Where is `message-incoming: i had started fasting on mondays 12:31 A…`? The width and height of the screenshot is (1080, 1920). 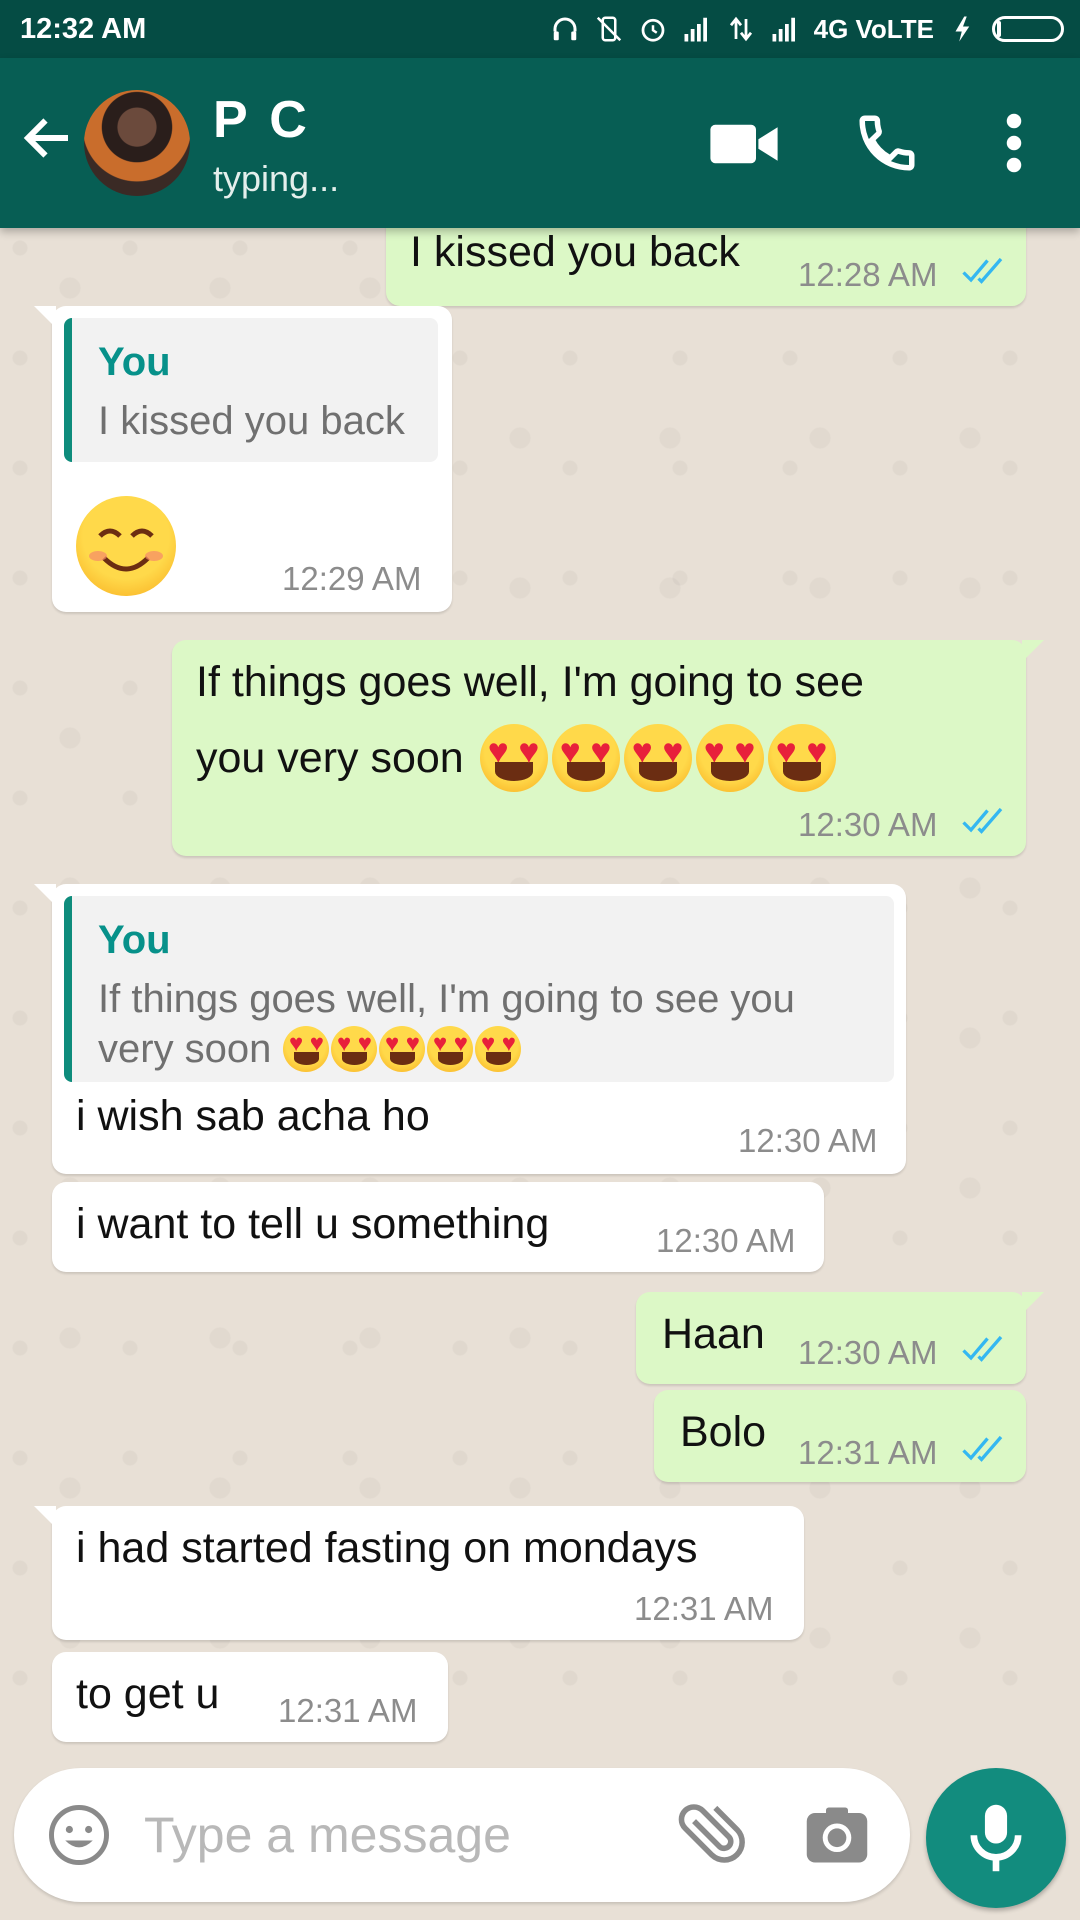
message-incoming: i had started fasting on mondays 12:31 A… is located at coordinates (419, 1573).